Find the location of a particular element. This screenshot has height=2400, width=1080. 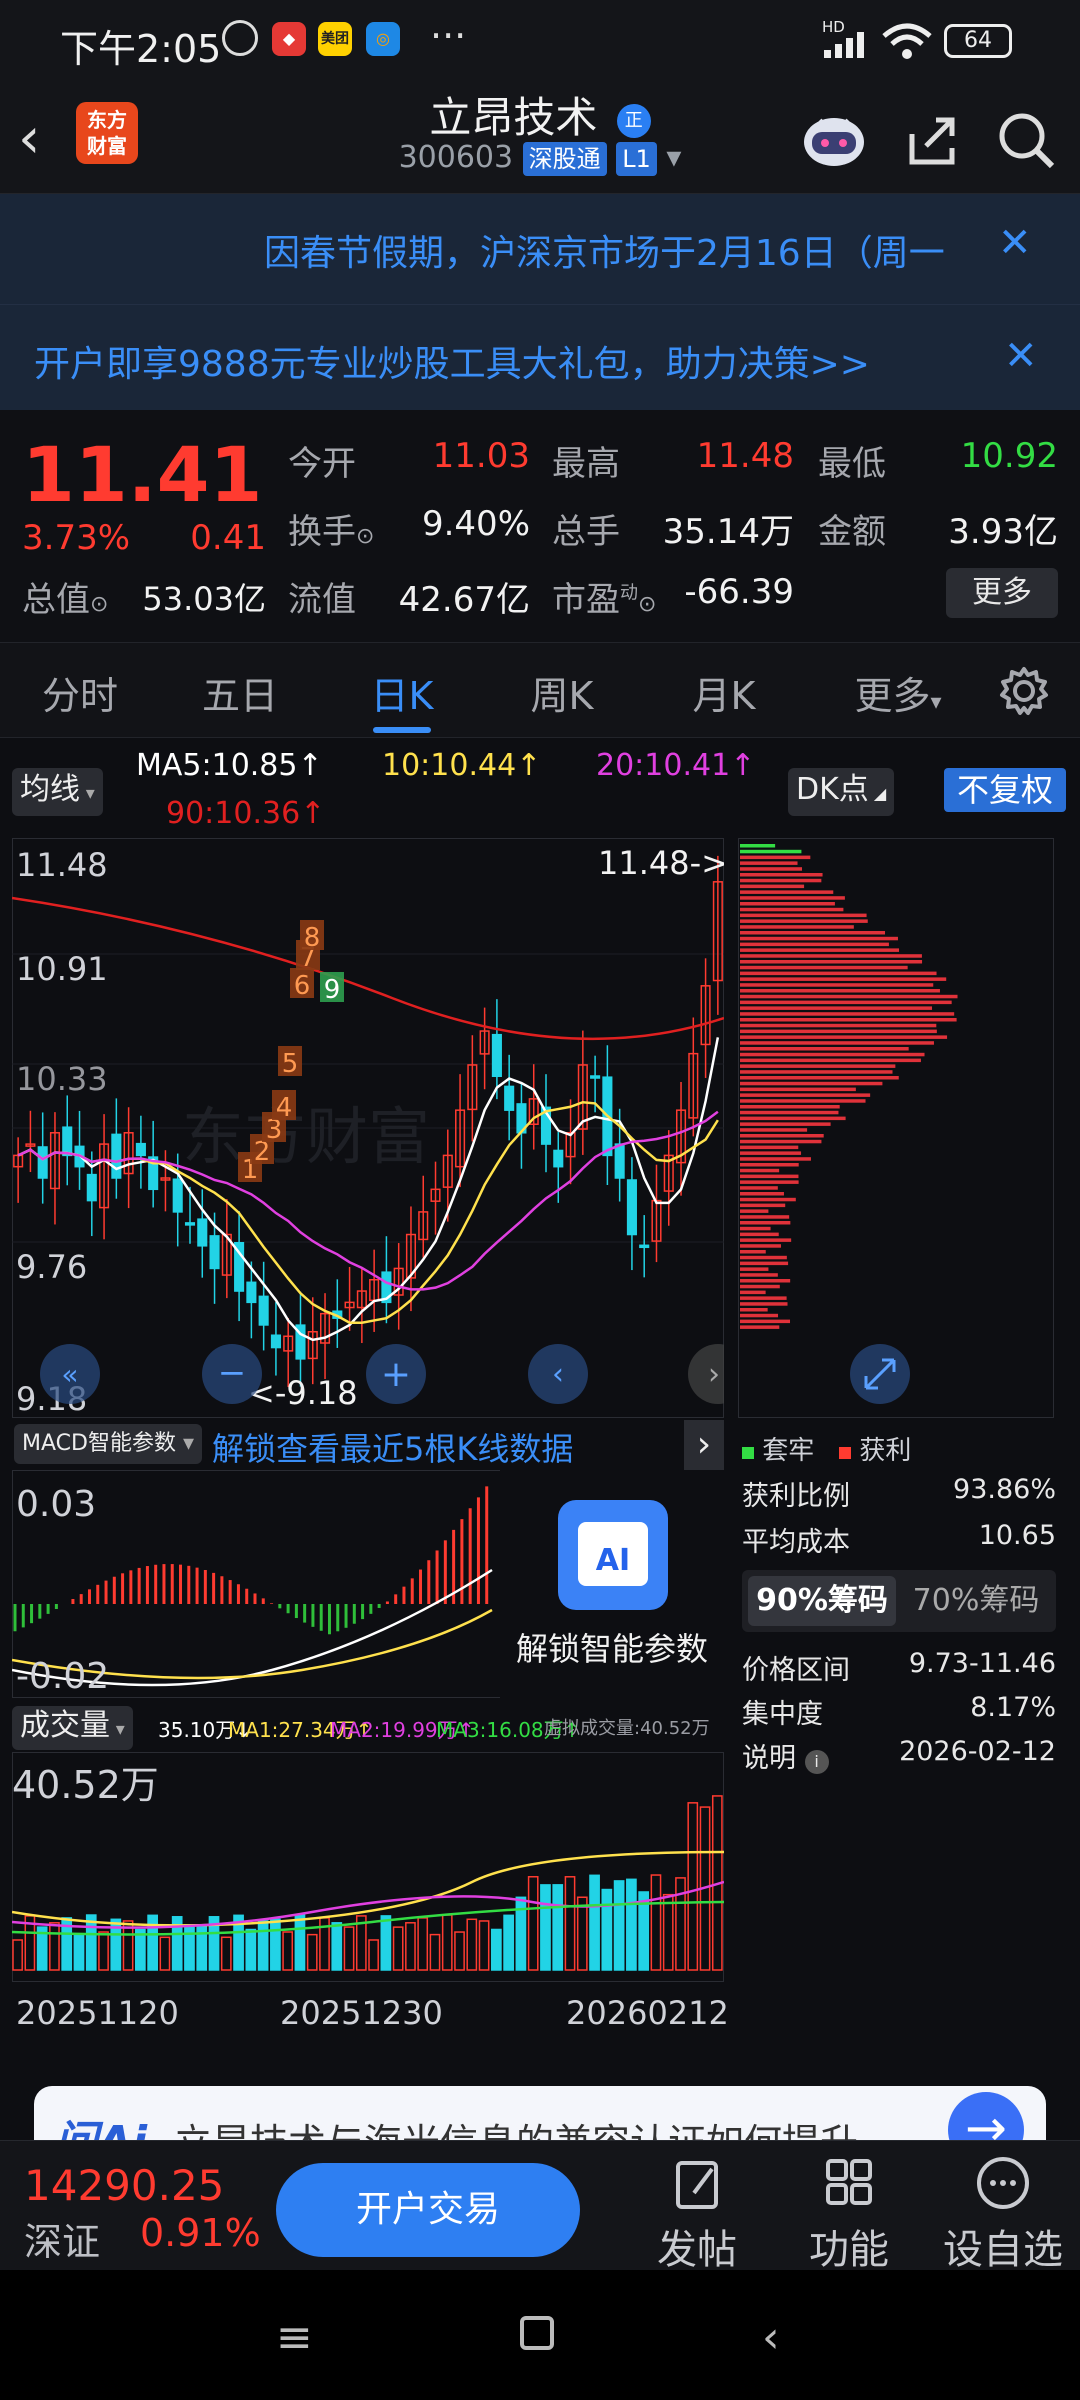

meituan-icon: 美团 is located at coordinates (335, 39).